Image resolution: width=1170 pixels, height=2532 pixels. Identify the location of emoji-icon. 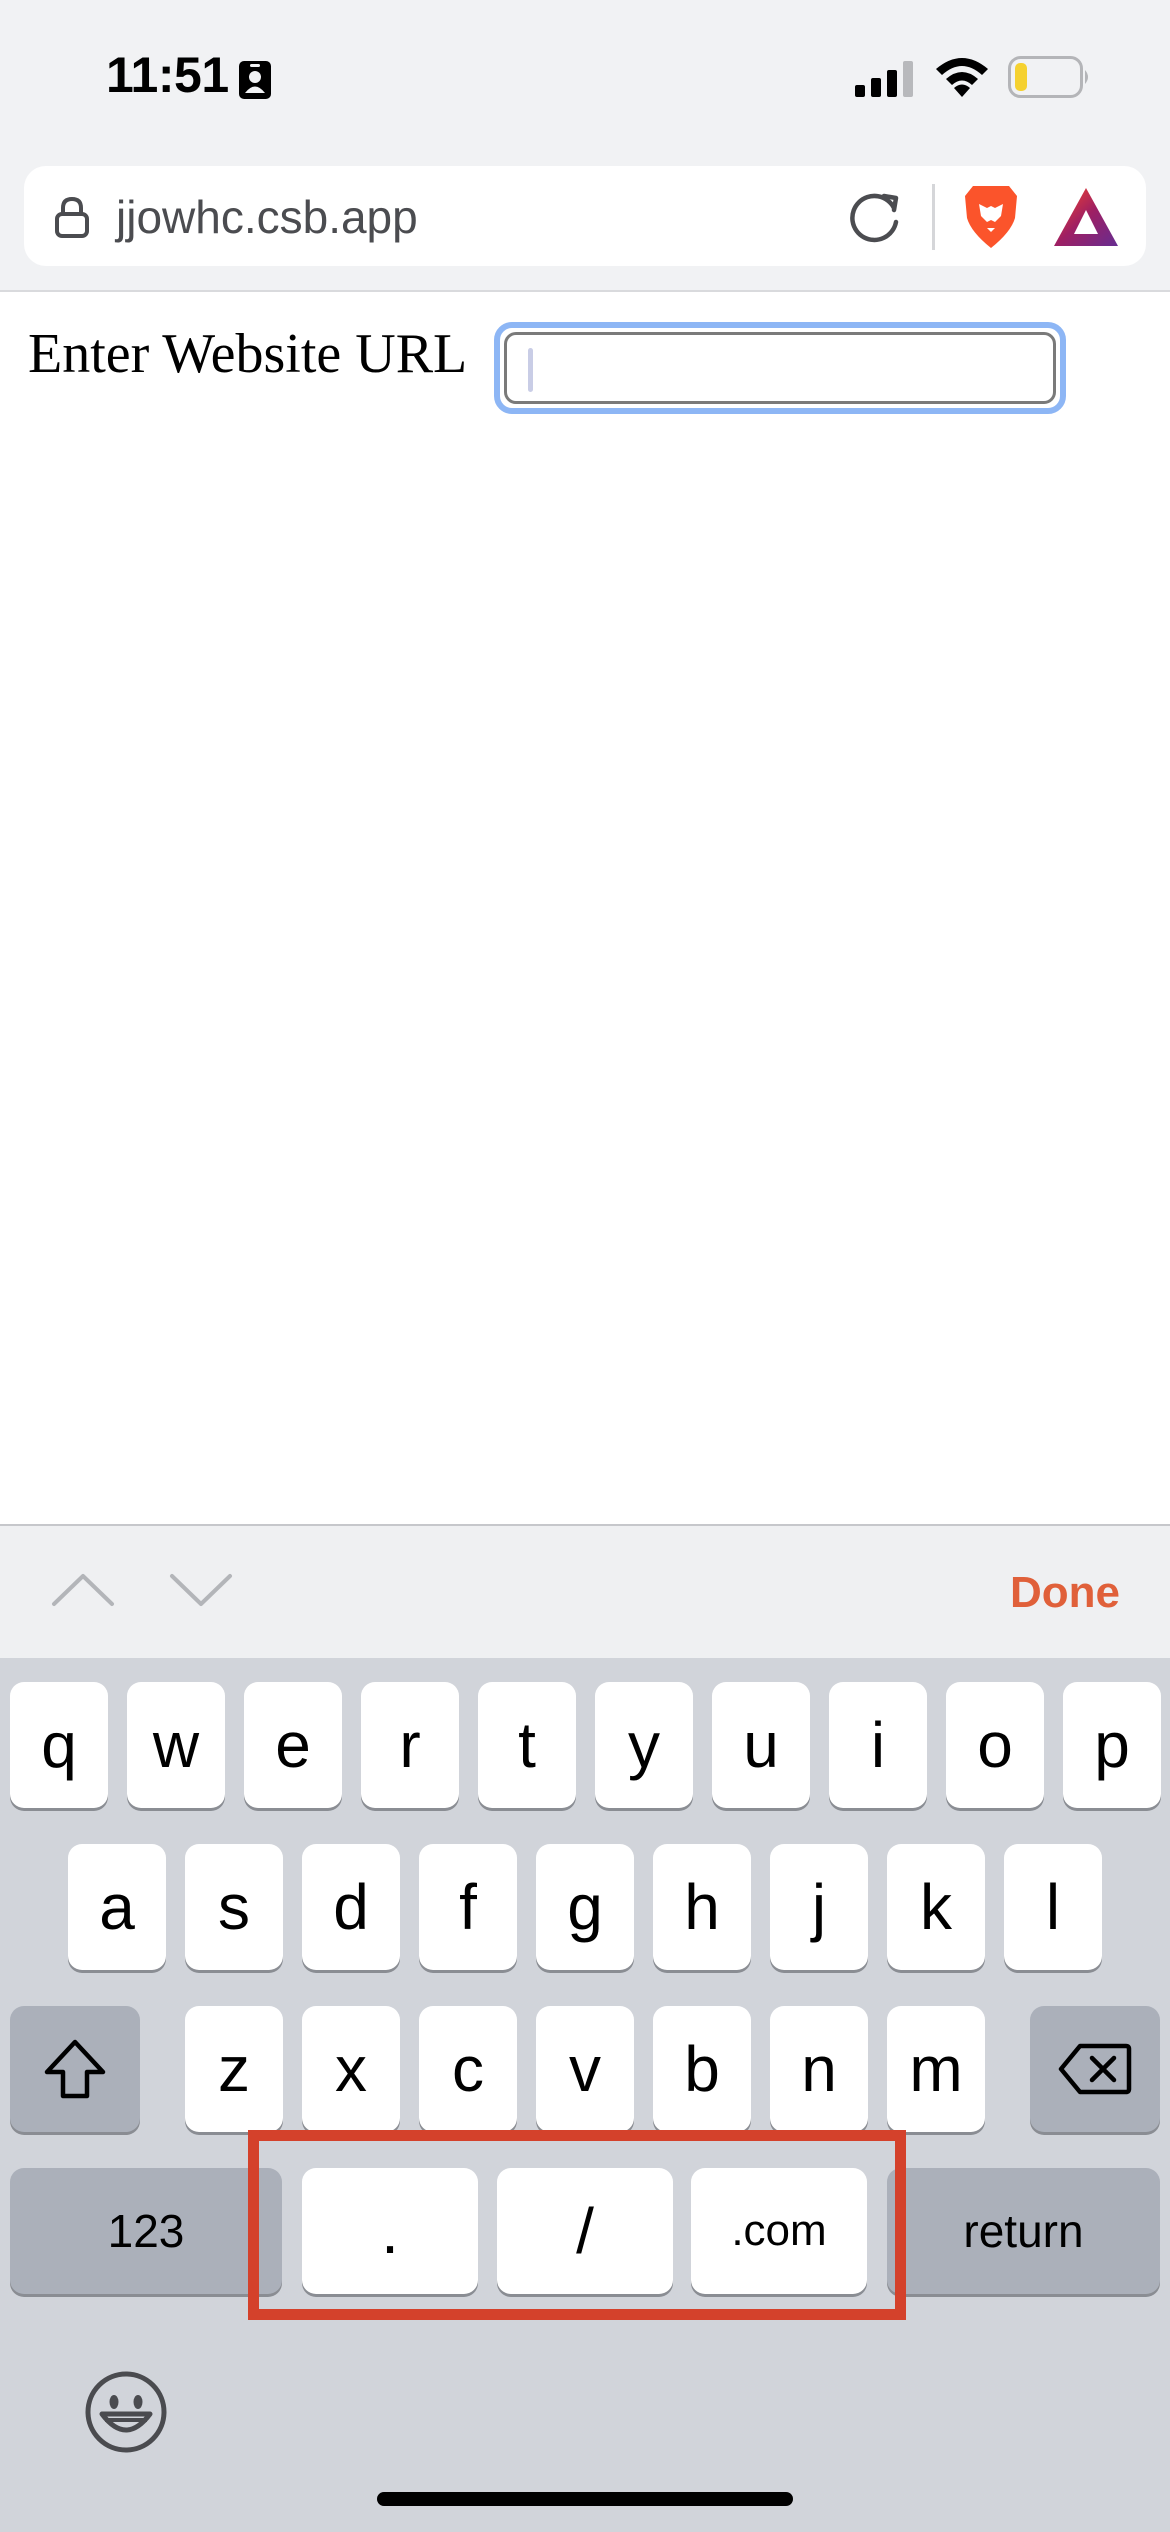
(126, 2412).